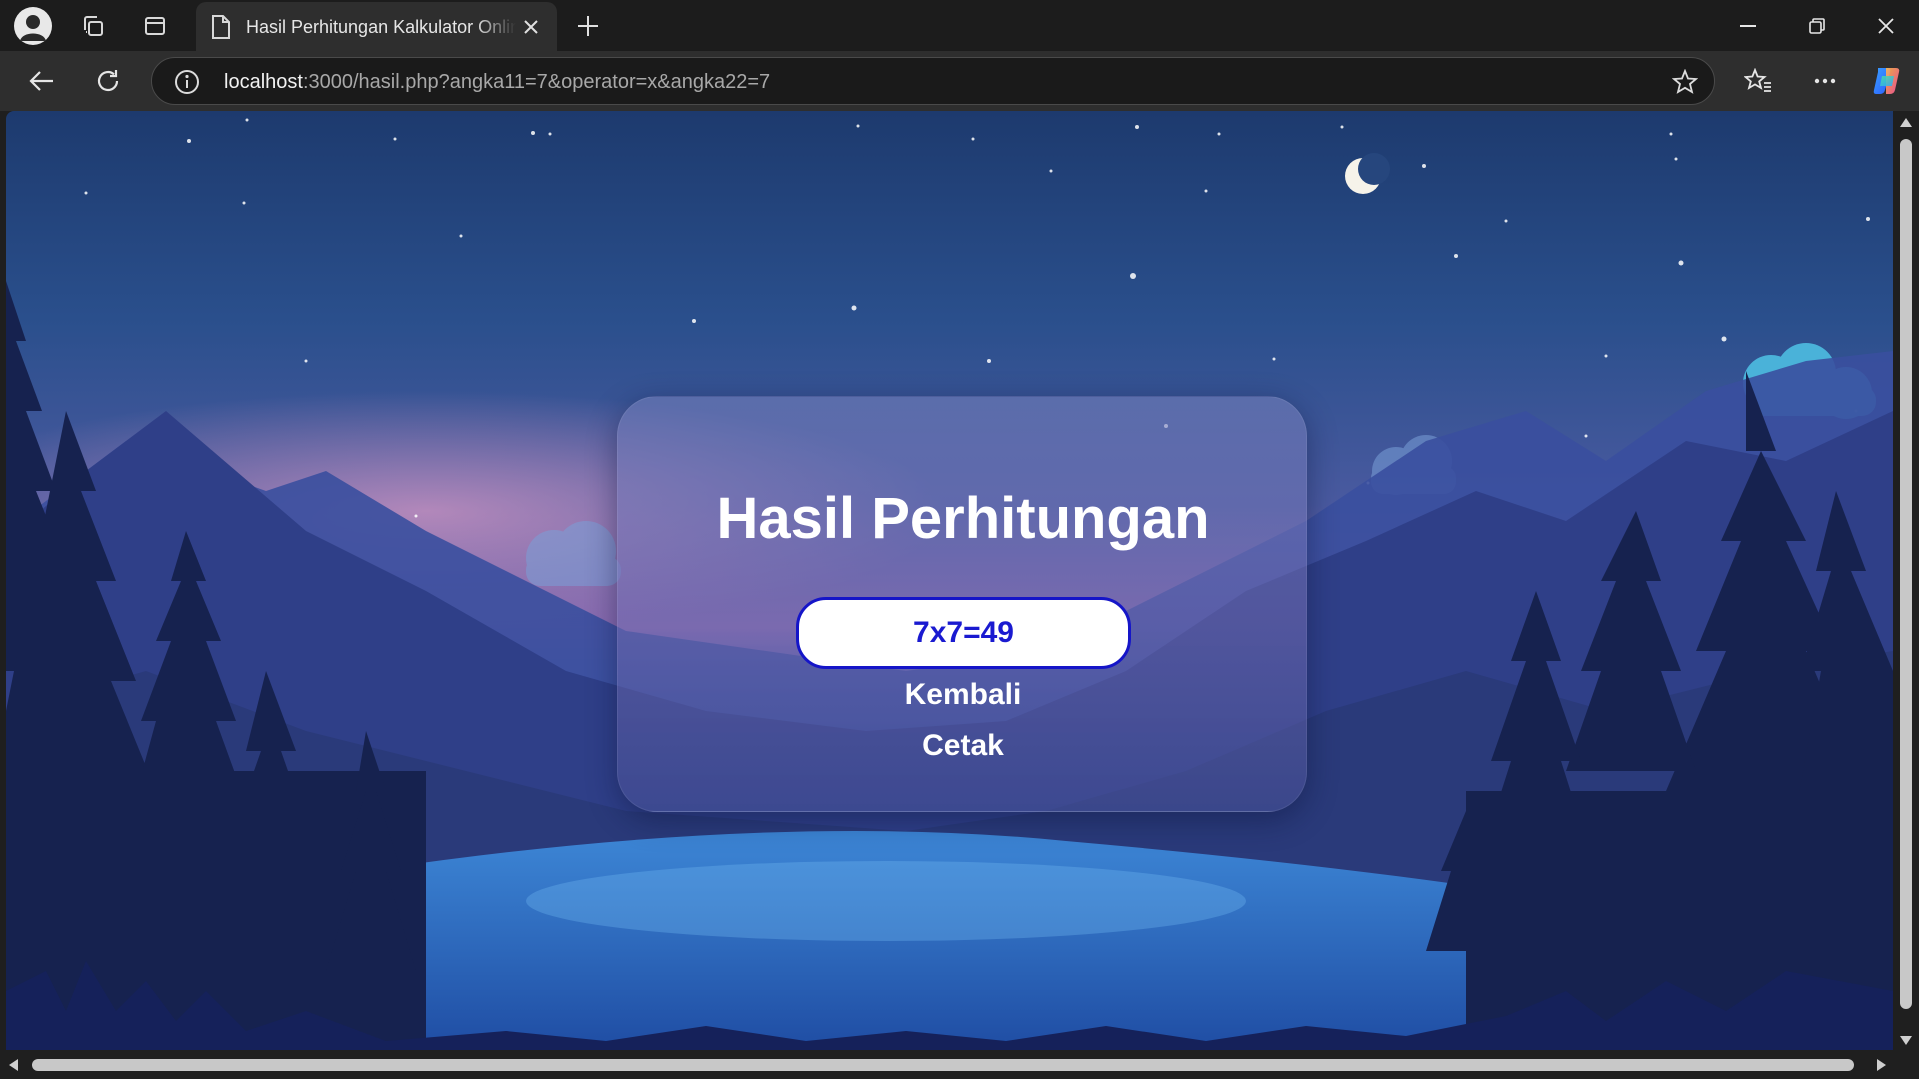  Describe the element at coordinates (963, 695) in the screenshot. I see `back-link: Kembali` at that location.